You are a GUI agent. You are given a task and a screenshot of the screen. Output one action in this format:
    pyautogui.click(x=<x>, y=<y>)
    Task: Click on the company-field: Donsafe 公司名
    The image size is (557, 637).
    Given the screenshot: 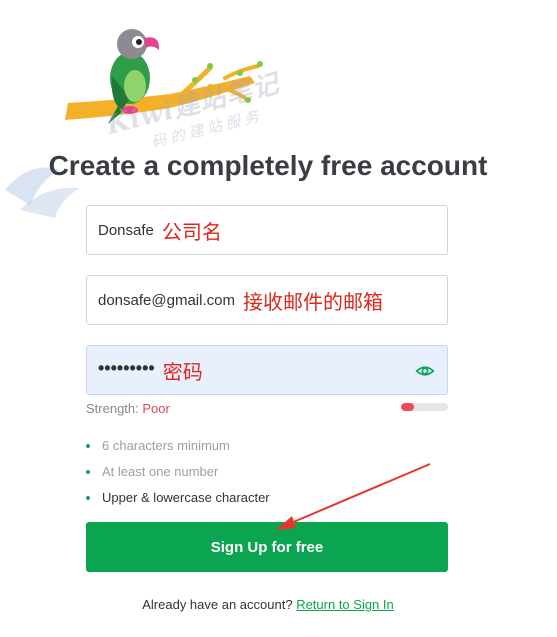 What is the action you would take?
    pyautogui.click(x=267, y=230)
    